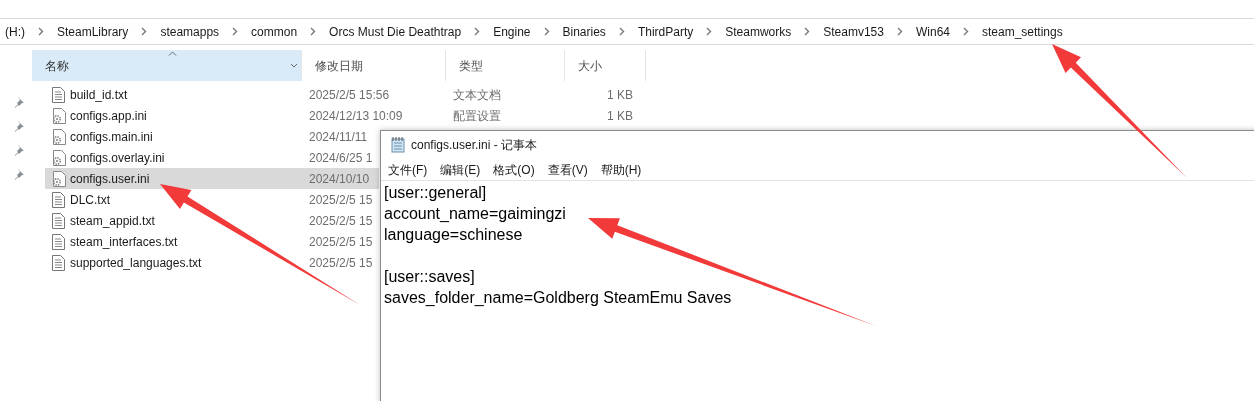 Image resolution: width=1254 pixels, height=401 pixels. What do you see at coordinates (15, 31) in the screenshot?
I see `breadcrumb-item: (H:)` at bounding box center [15, 31].